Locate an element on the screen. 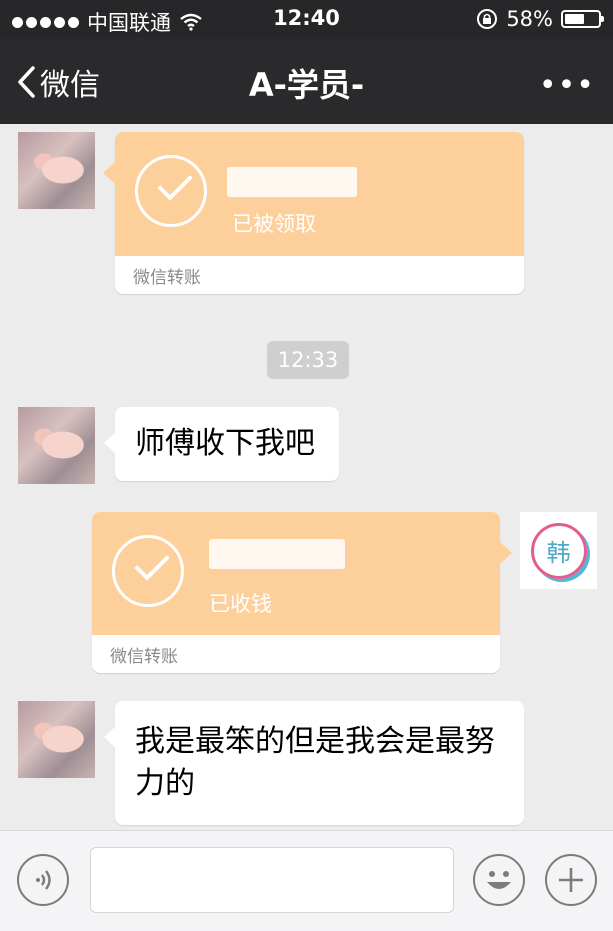  avatar-badge: 韩 is located at coordinates (558, 550).